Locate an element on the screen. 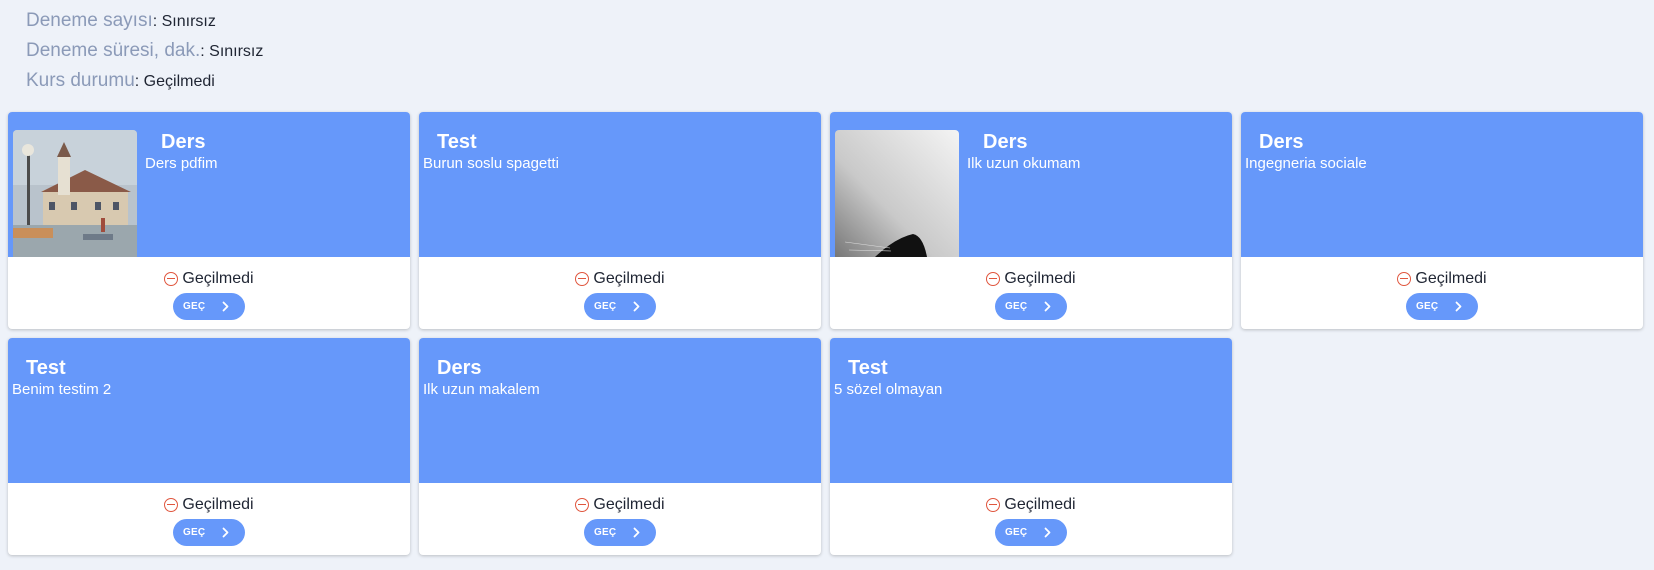 The width and height of the screenshot is (1654, 570). card-header: Ders Ilk uzun makalem is located at coordinates (620, 410).